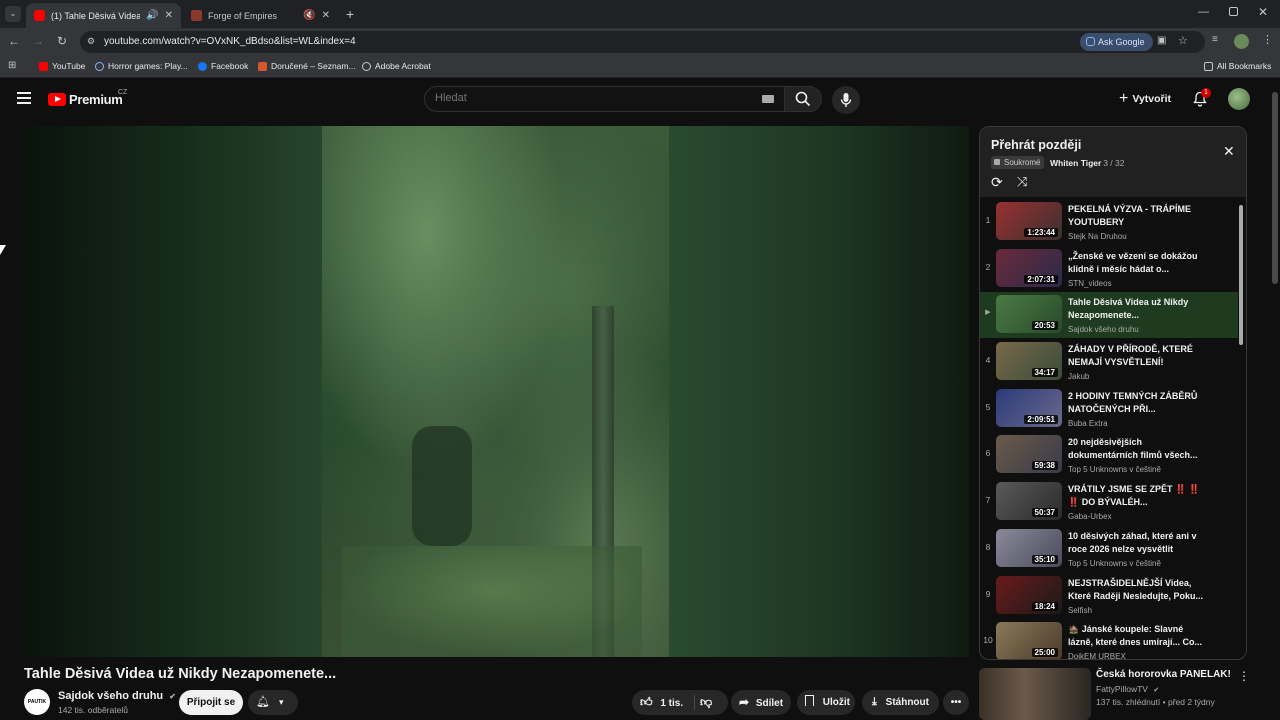 This screenshot has width=1280, height=720. I want to click on recommendation-channel: FattyPillowTV ✔, so click(1127, 689).